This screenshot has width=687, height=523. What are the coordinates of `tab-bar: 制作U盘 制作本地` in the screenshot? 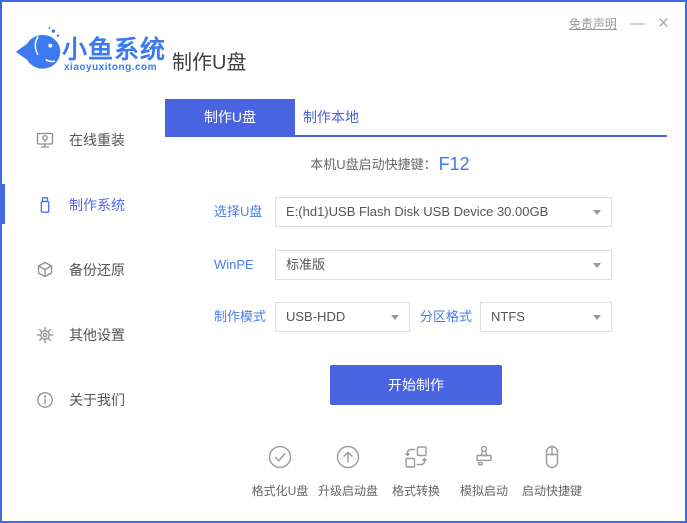 It's located at (416, 118).